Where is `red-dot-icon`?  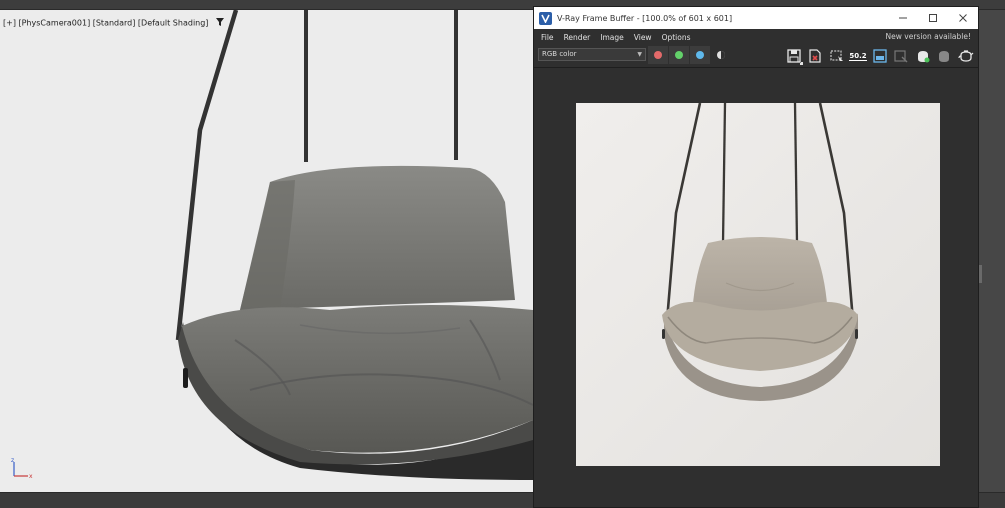
red-dot-icon is located at coordinates (658, 55).